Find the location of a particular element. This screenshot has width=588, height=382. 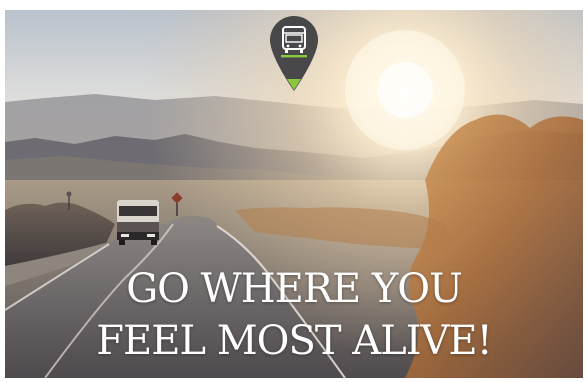

rv-location-pin-icon is located at coordinates (294, 54).